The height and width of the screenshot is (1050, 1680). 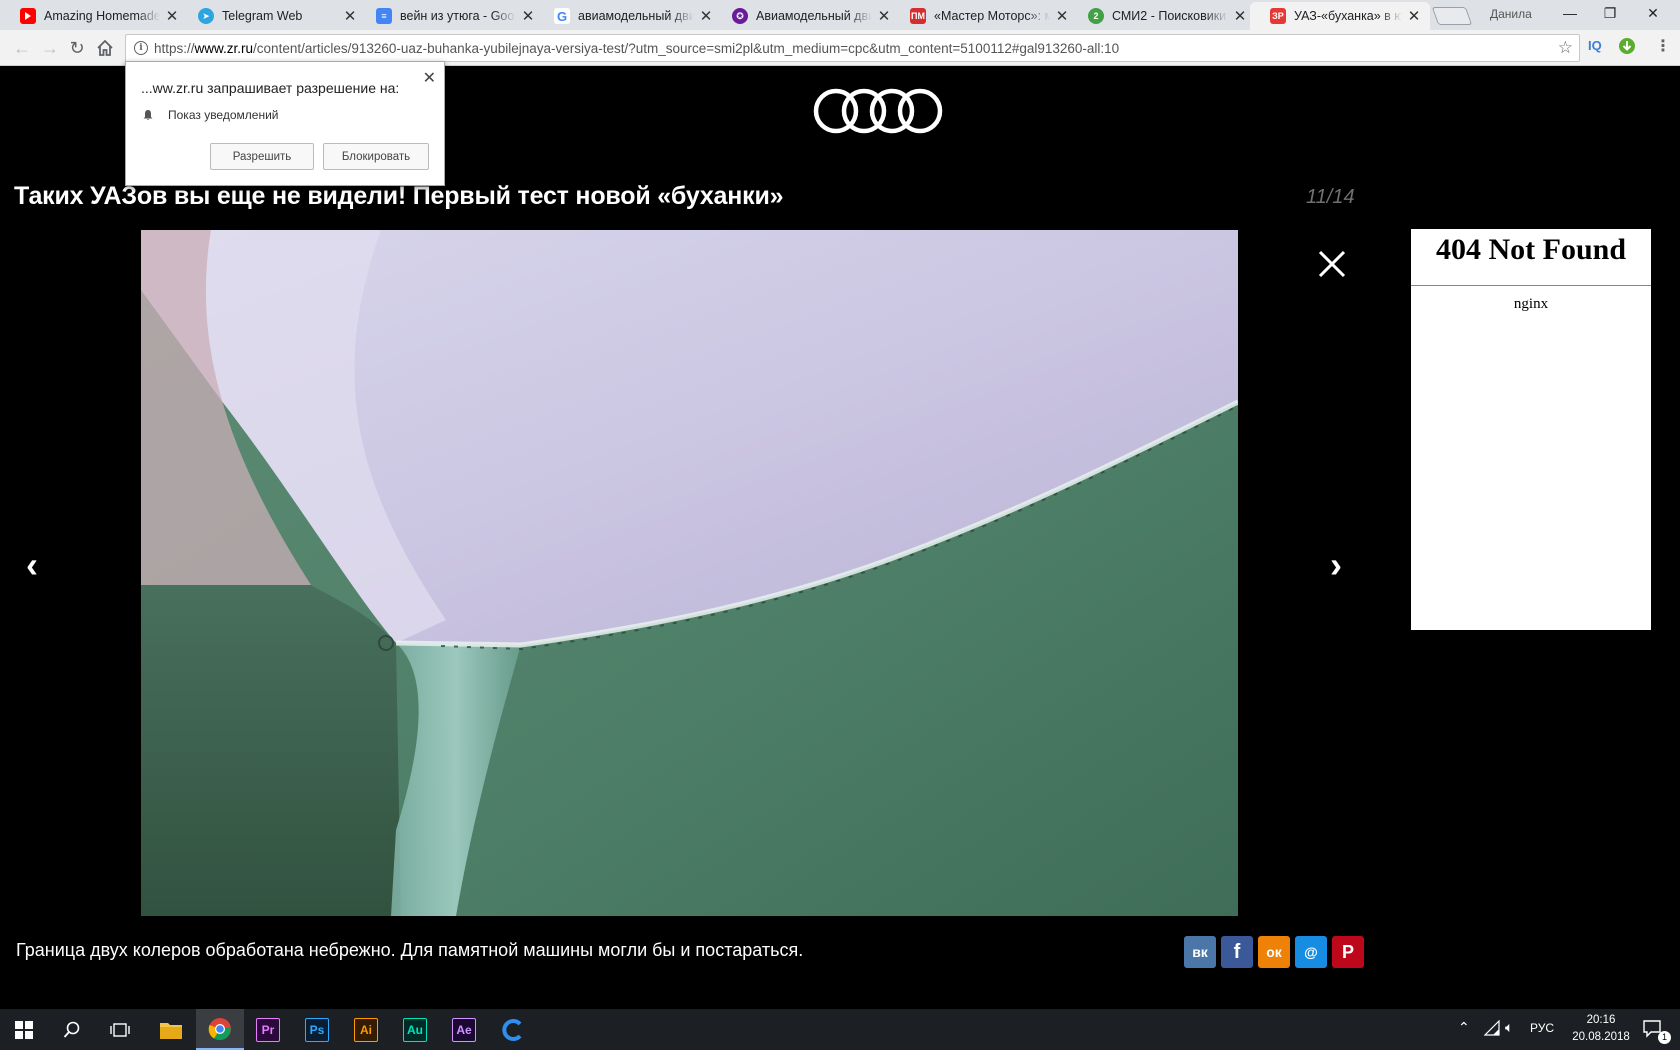 I want to click on bell-icon, so click(x=148, y=115).